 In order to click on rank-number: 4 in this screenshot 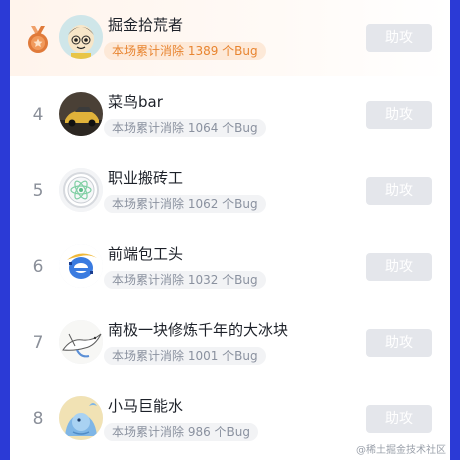, I will do `click(38, 115)`.